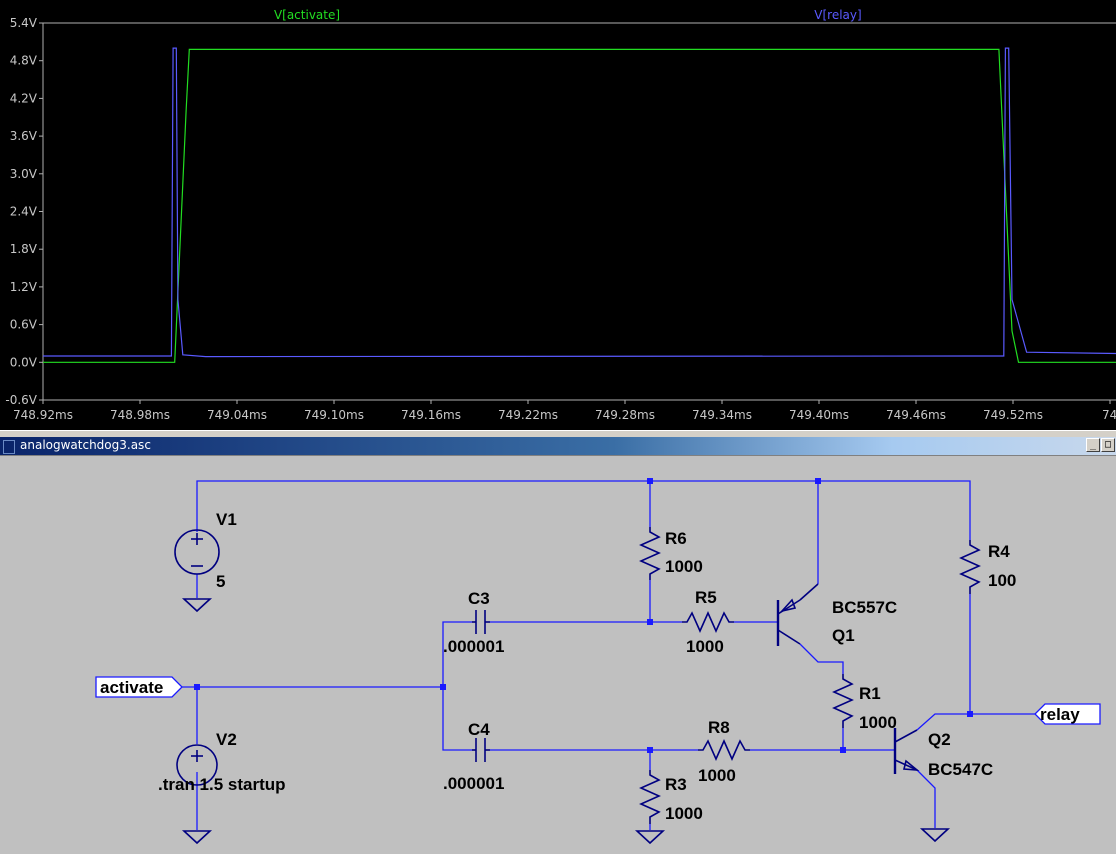 This screenshot has height=854, width=1116. I want to click on y-tick-label: 0.6V, so click(24, 325).